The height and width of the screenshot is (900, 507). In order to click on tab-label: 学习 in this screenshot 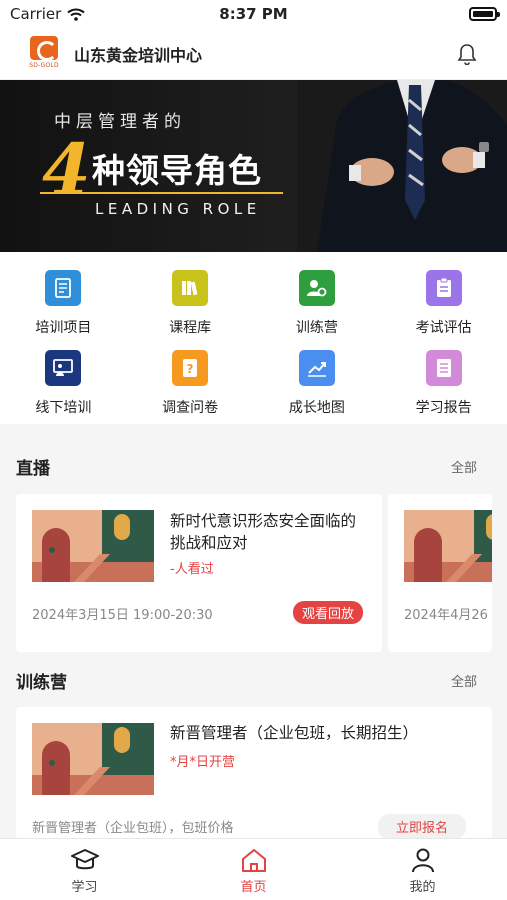, I will do `click(84, 887)`.